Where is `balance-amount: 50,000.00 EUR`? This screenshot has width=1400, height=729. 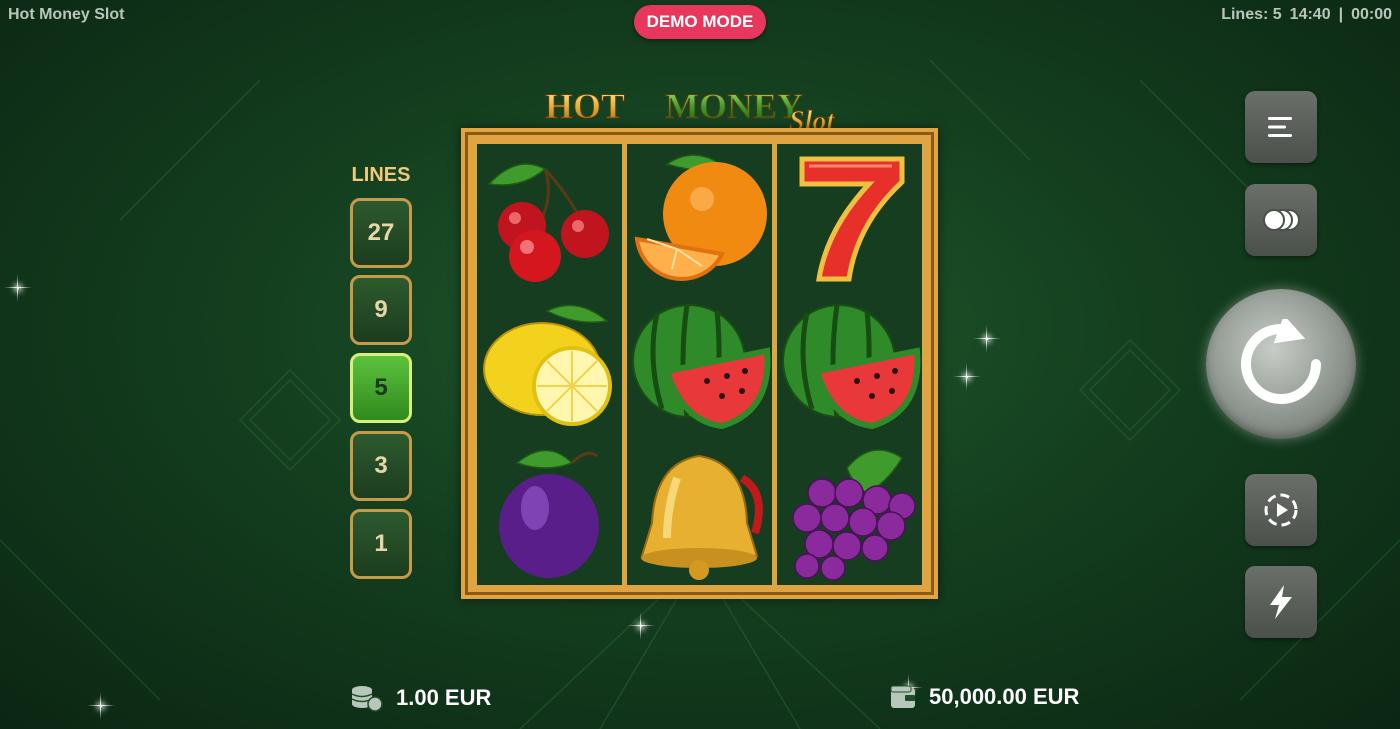 balance-amount: 50,000.00 EUR is located at coordinates (1004, 696).